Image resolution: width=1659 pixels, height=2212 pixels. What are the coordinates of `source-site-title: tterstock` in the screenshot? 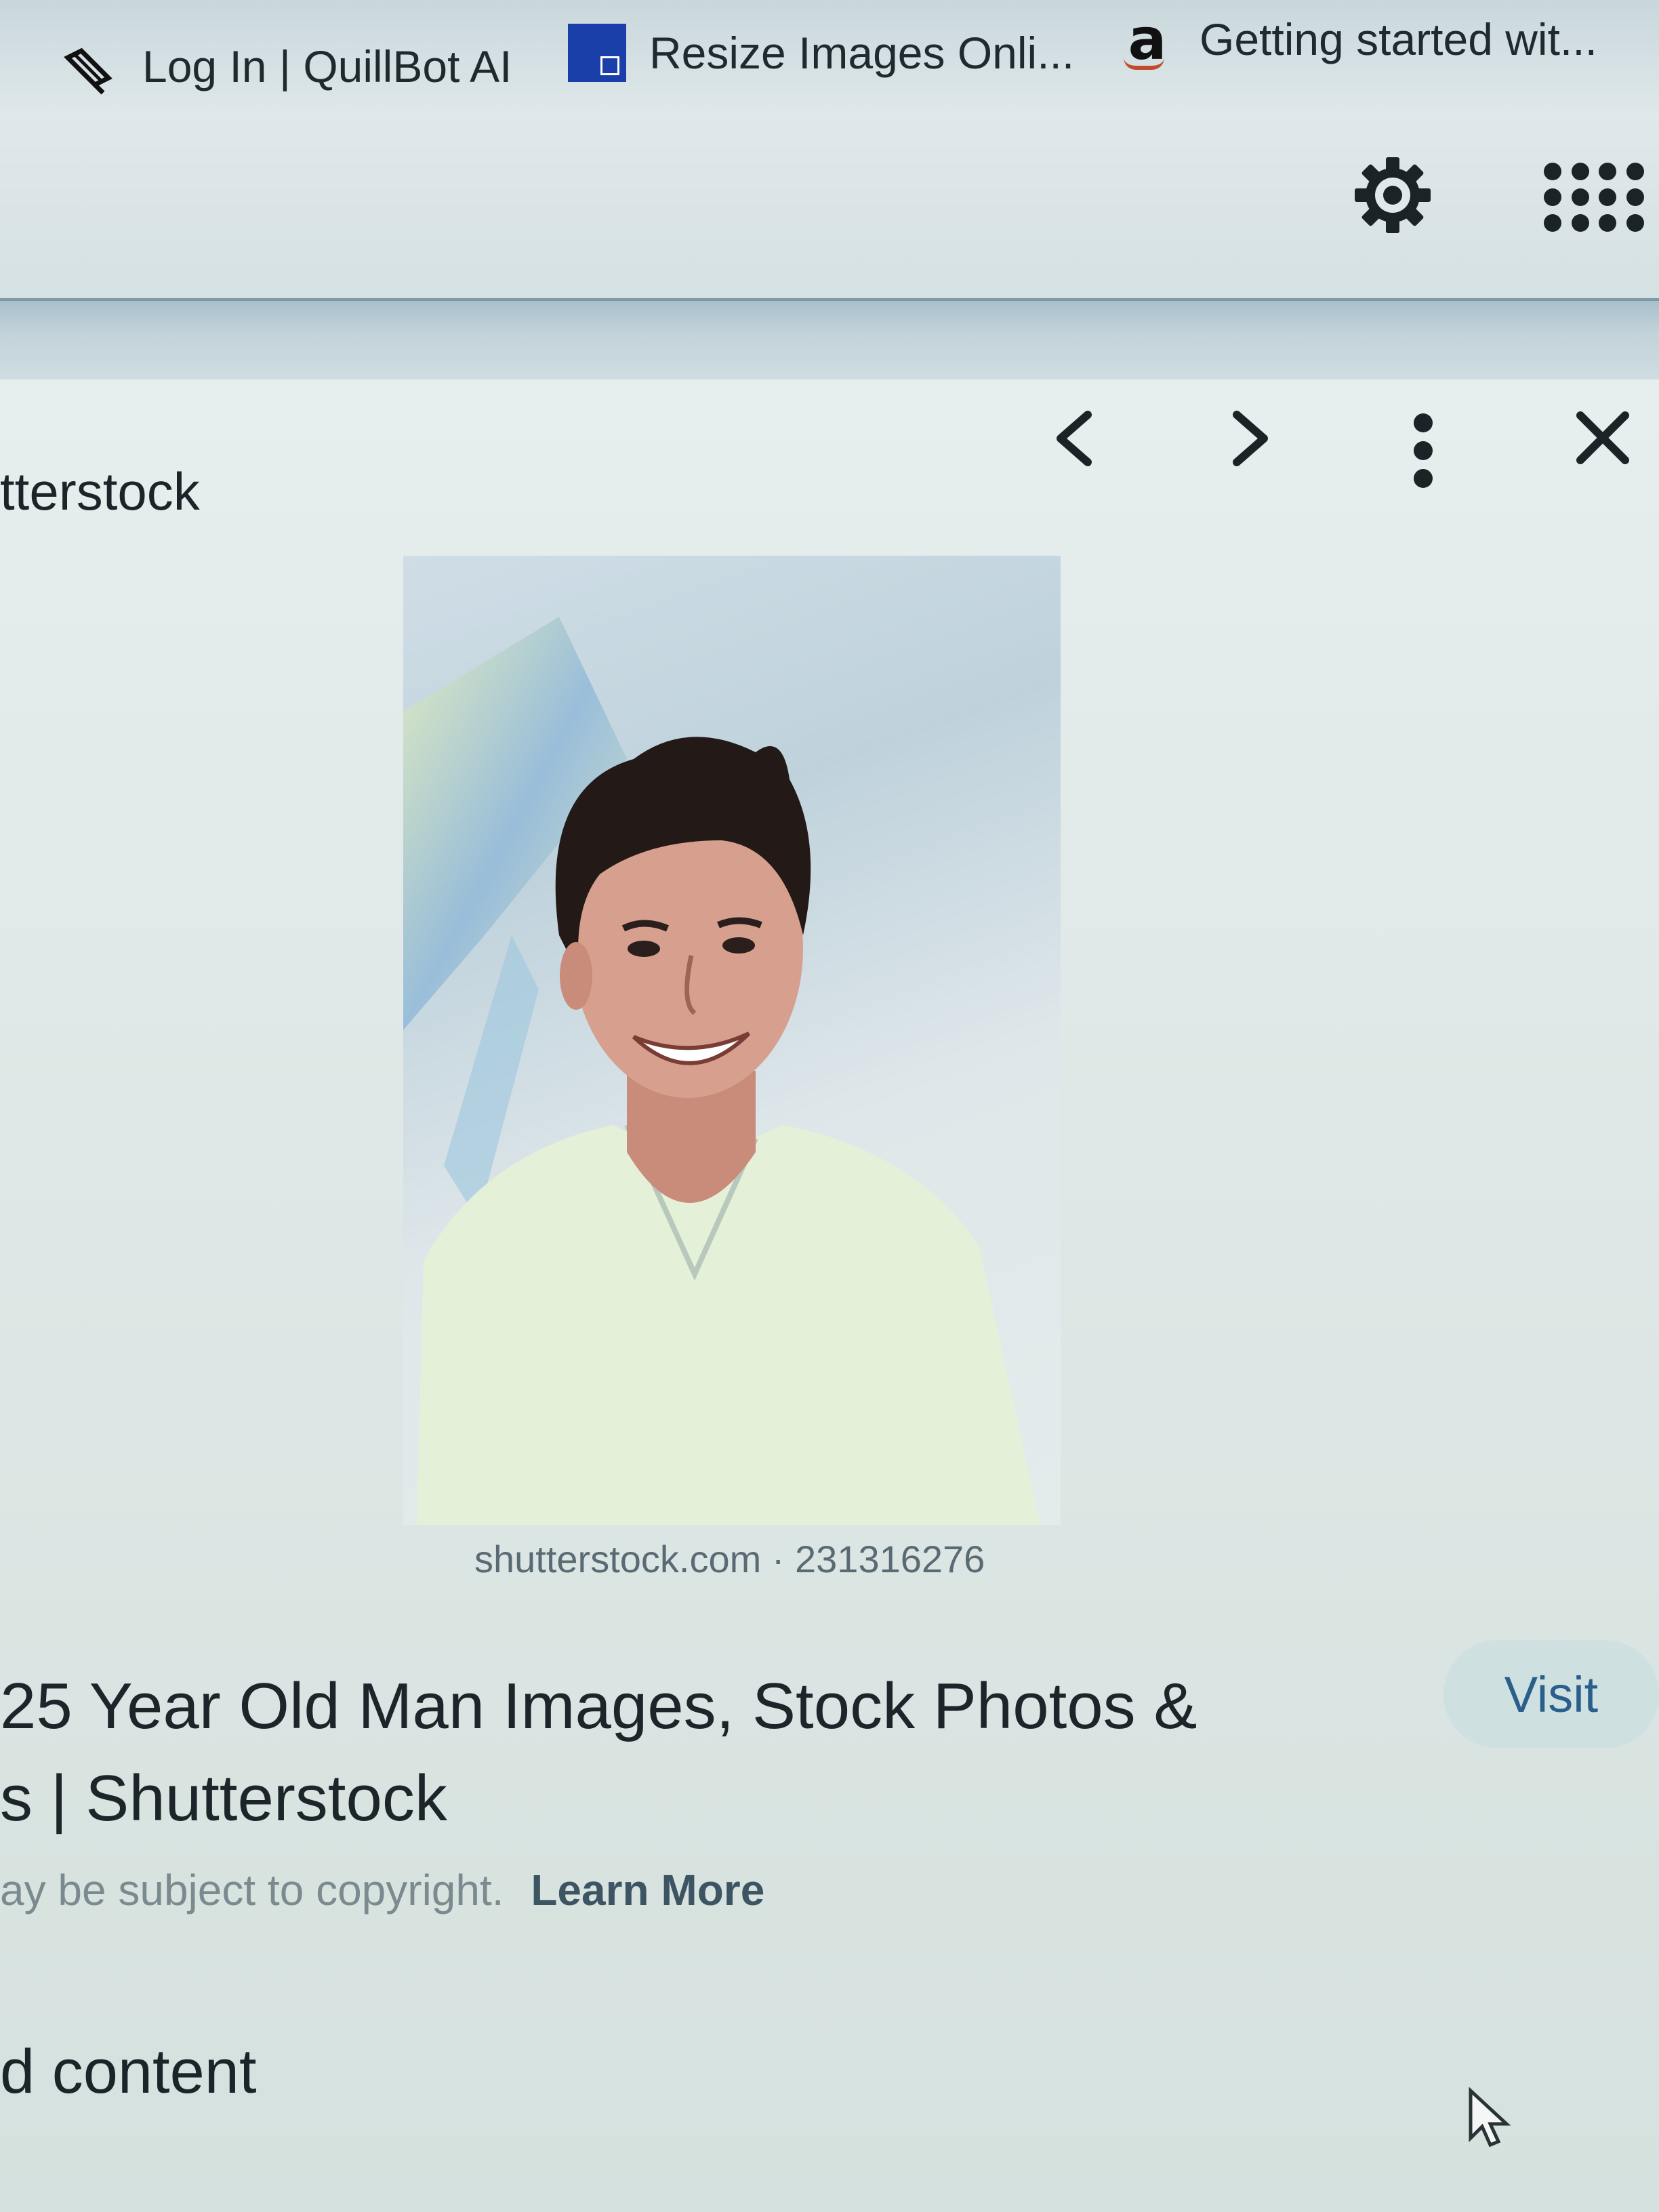 It's located at (100, 492).